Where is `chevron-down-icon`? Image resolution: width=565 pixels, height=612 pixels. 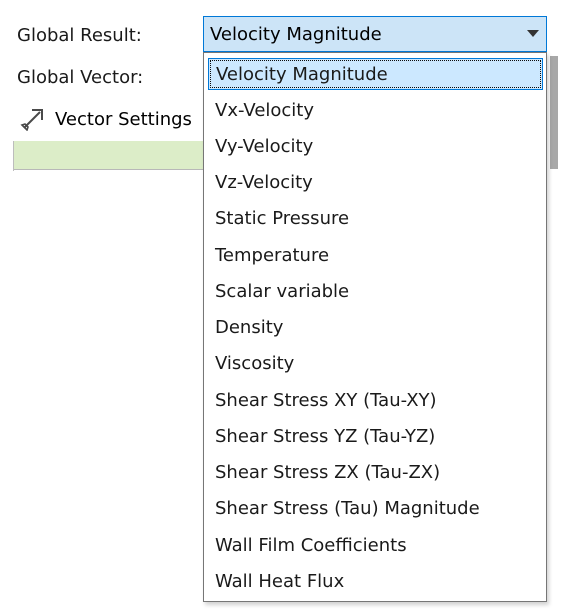
chevron-down-icon is located at coordinates (533, 34).